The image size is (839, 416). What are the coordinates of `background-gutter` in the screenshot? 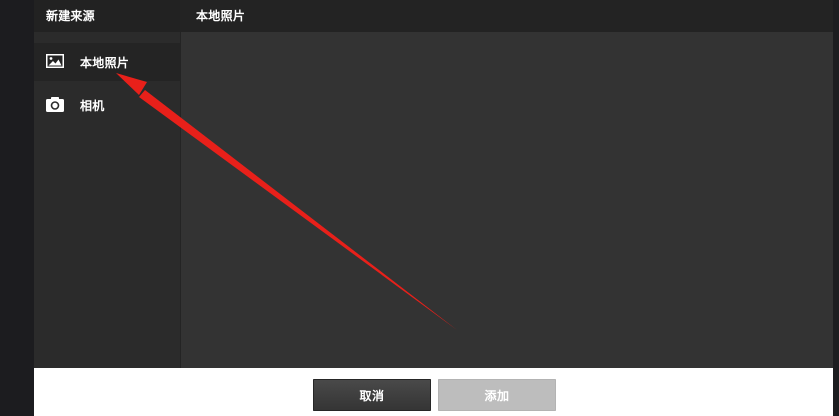 It's located at (17, 208).